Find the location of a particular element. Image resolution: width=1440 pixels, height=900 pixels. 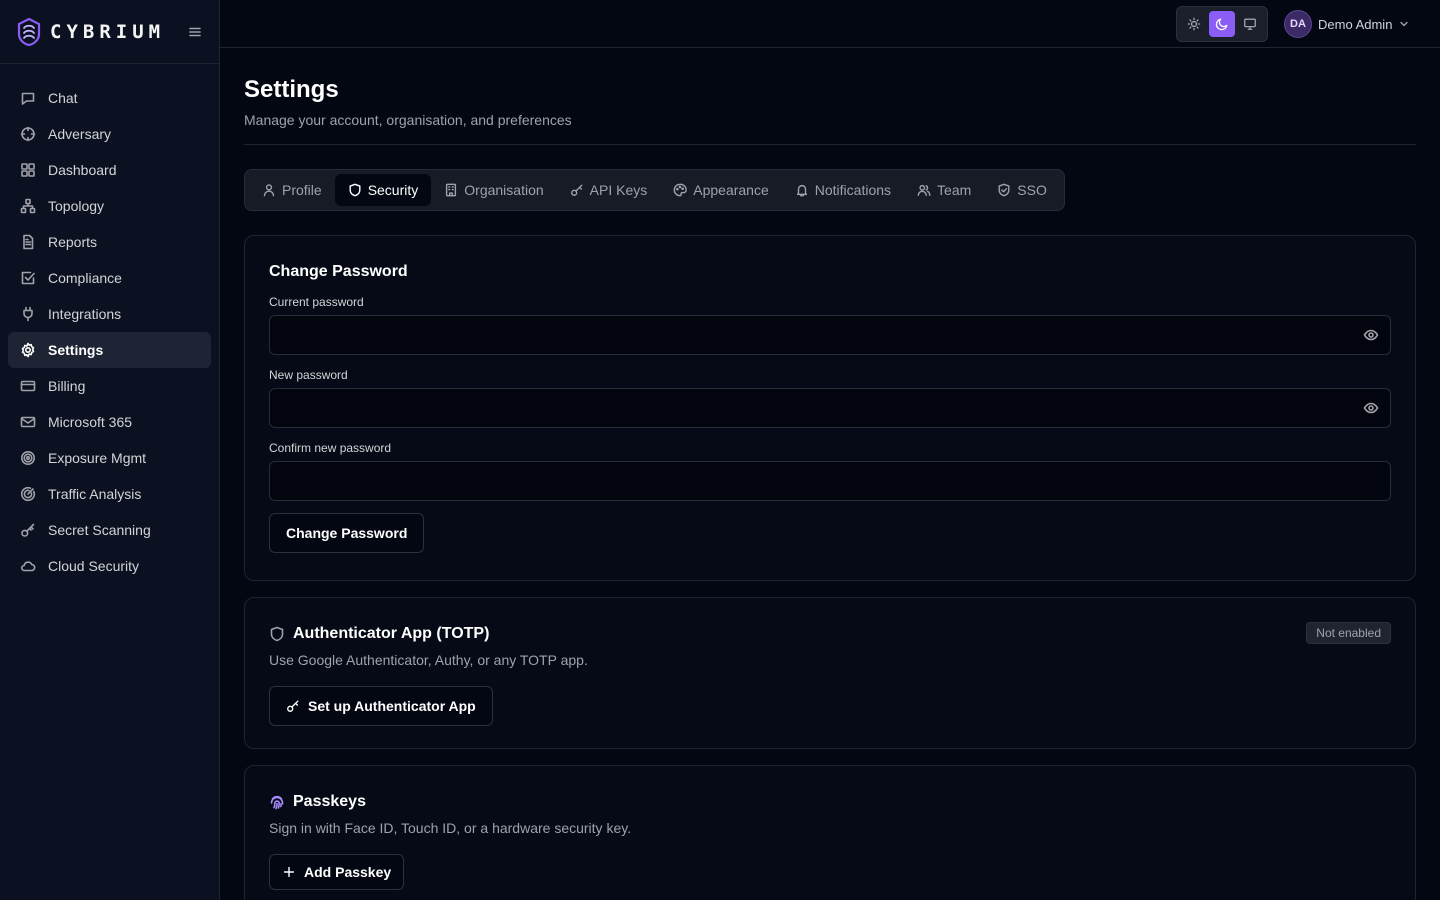

plus-icon is located at coordinates (289, 872).